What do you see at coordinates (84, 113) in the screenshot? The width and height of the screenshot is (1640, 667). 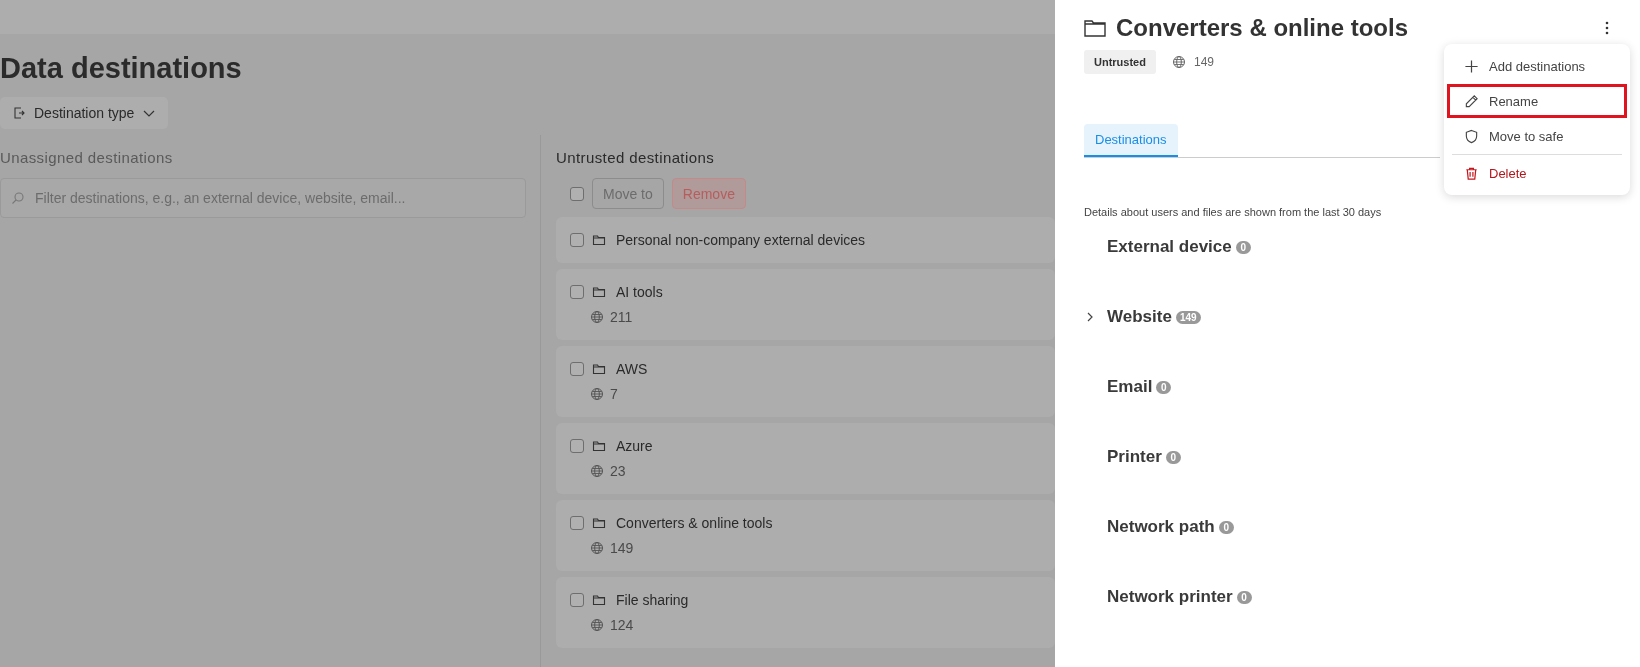 I see `destination-type-filter: Destination type` at bounding box center [84, 113].